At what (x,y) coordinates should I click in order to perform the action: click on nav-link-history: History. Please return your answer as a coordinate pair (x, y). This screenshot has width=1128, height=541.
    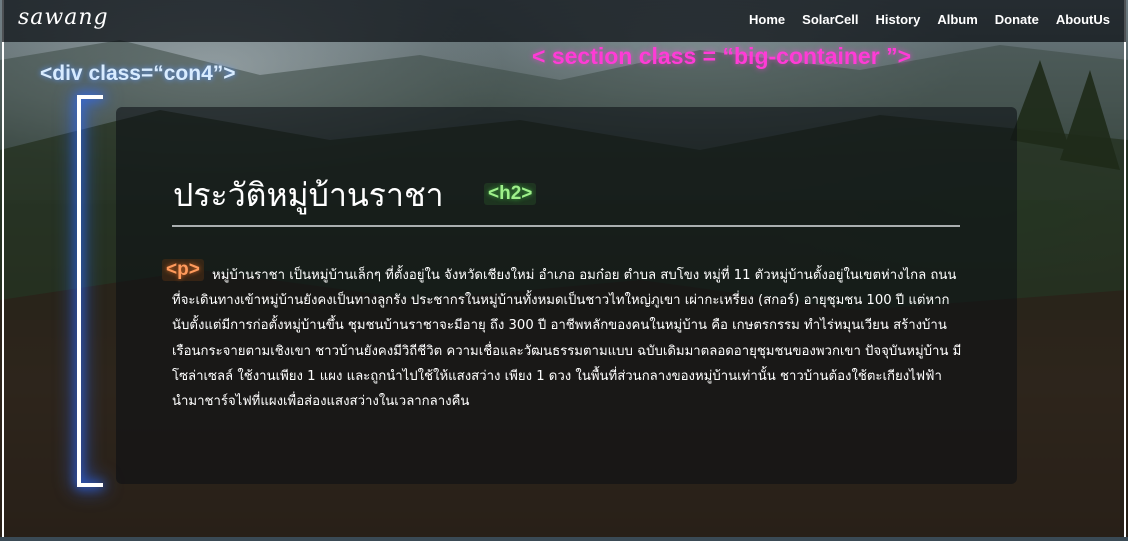
    Looking at the image, I should click on (898, 19).